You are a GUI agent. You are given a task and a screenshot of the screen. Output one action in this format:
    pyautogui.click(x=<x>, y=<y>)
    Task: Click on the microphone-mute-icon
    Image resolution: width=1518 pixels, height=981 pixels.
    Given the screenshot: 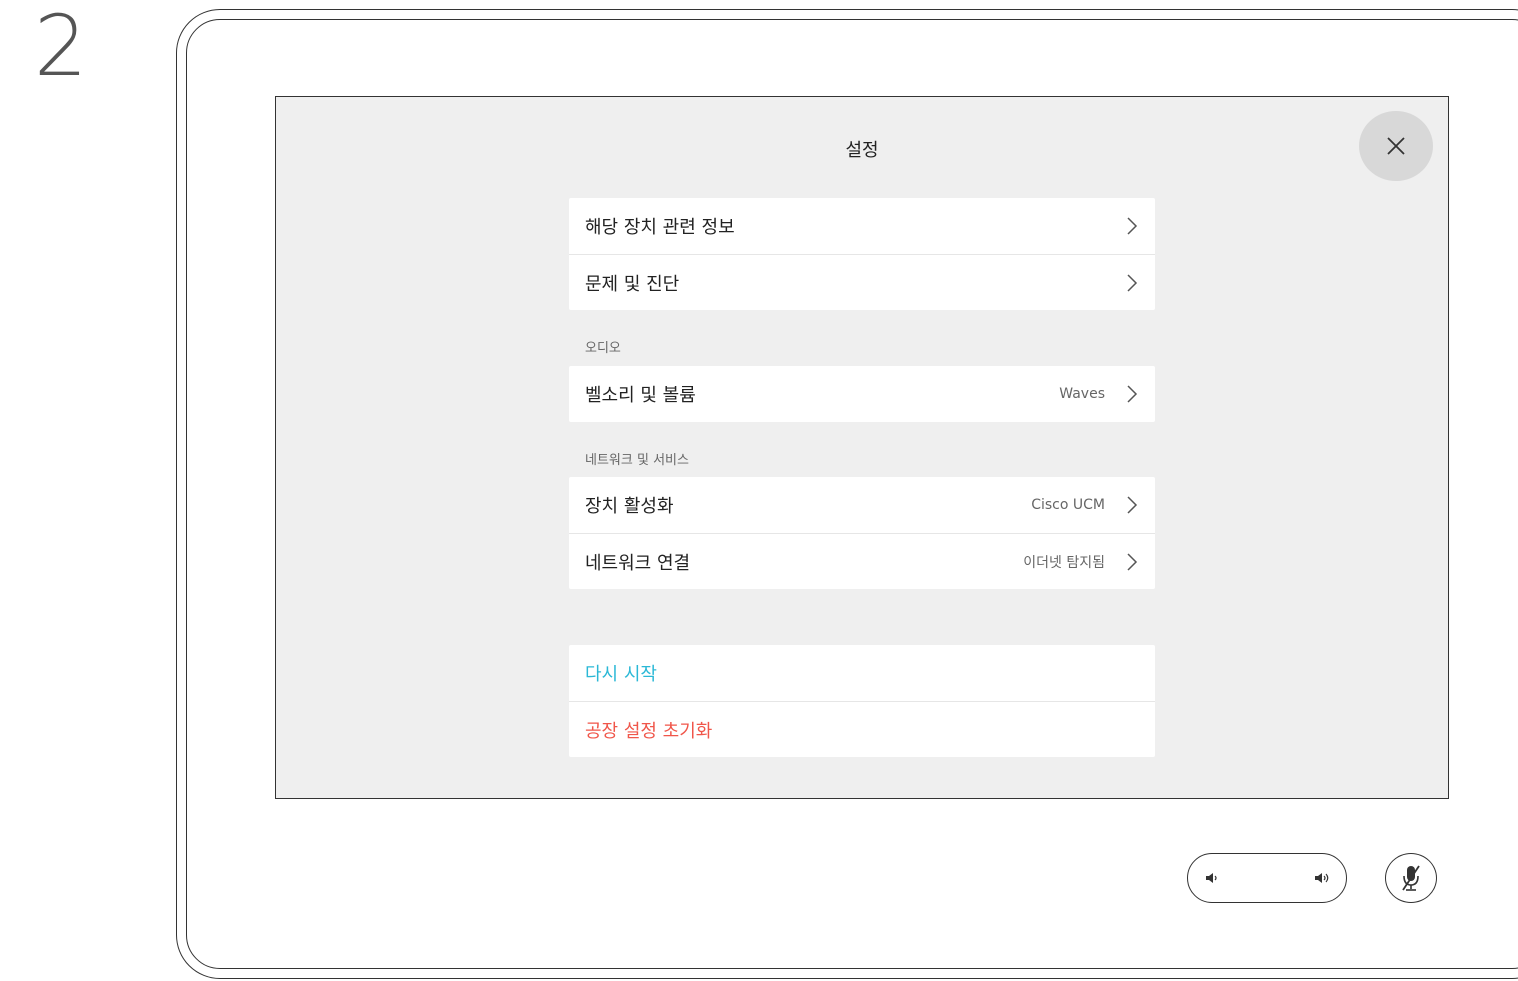 What is the action you would take?
    pyautogui.click(x=1411, y=878)
    